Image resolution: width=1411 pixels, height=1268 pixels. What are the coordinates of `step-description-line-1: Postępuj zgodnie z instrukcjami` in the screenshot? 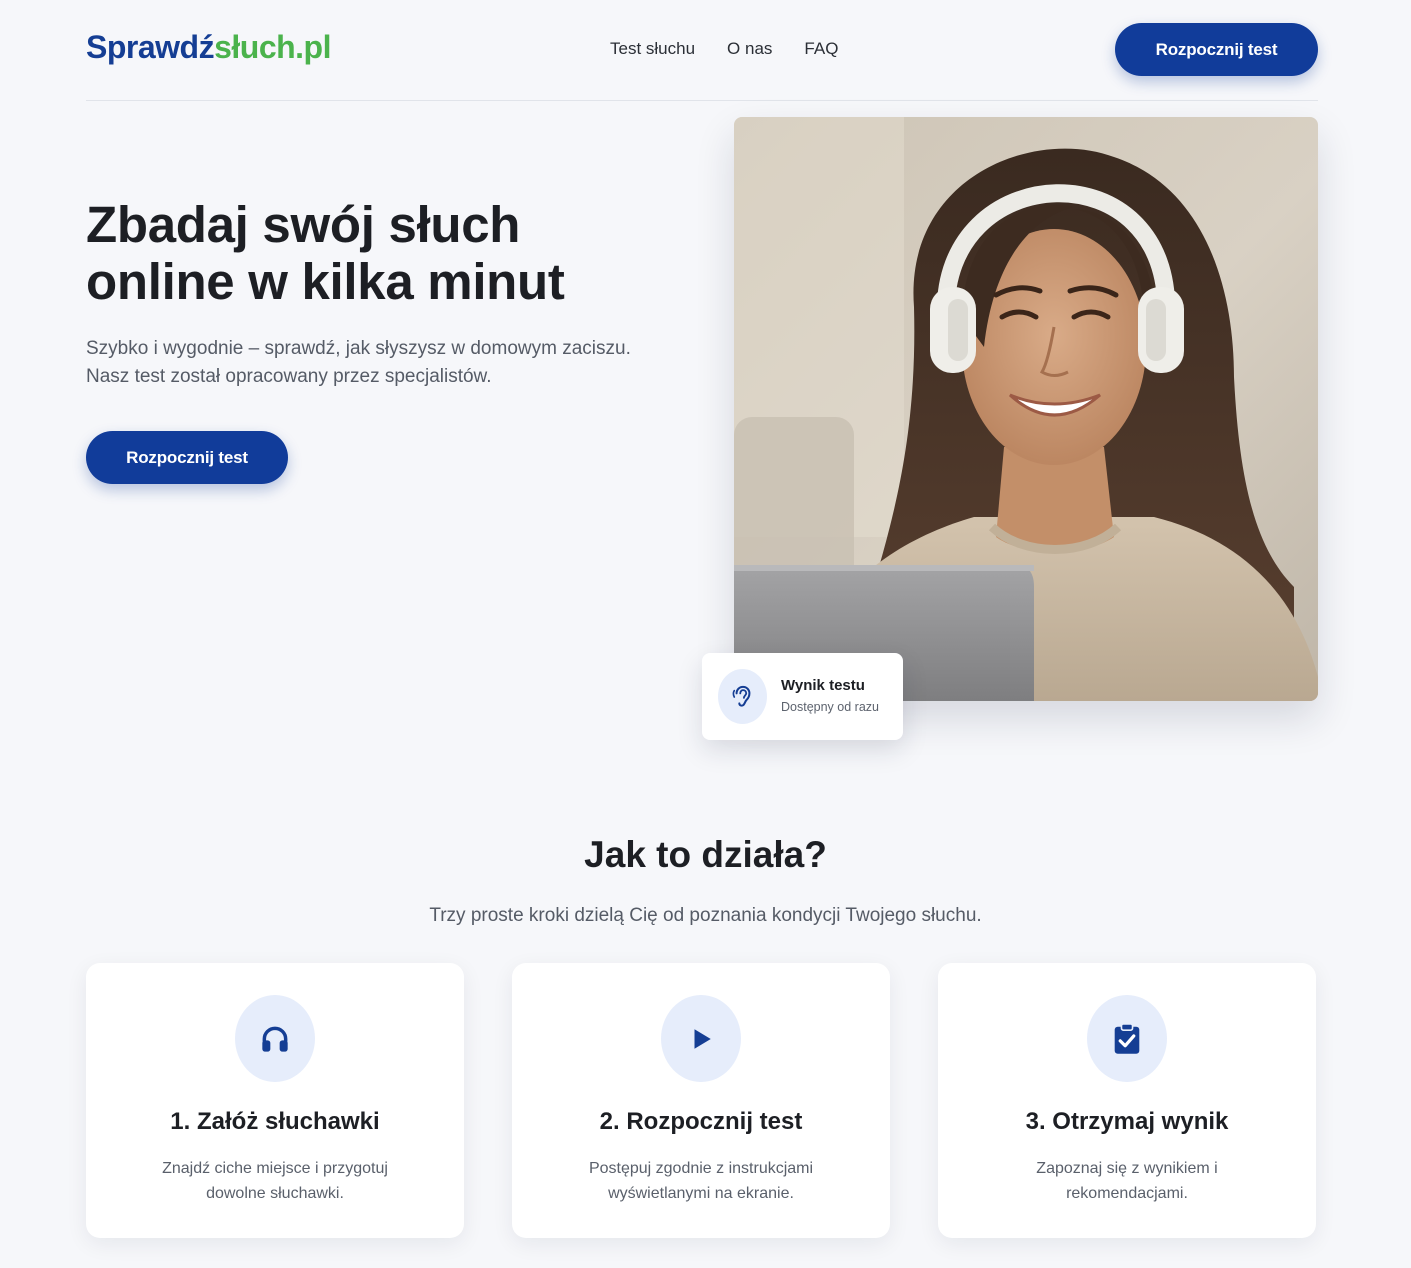 It's located at (701, 1168).